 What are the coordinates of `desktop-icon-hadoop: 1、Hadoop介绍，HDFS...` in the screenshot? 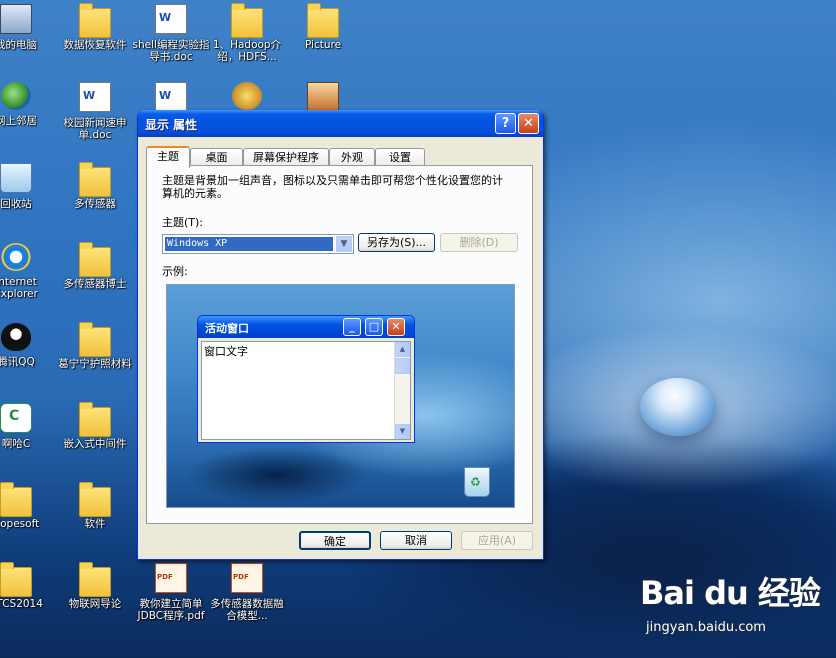 It's located at (247, 33).